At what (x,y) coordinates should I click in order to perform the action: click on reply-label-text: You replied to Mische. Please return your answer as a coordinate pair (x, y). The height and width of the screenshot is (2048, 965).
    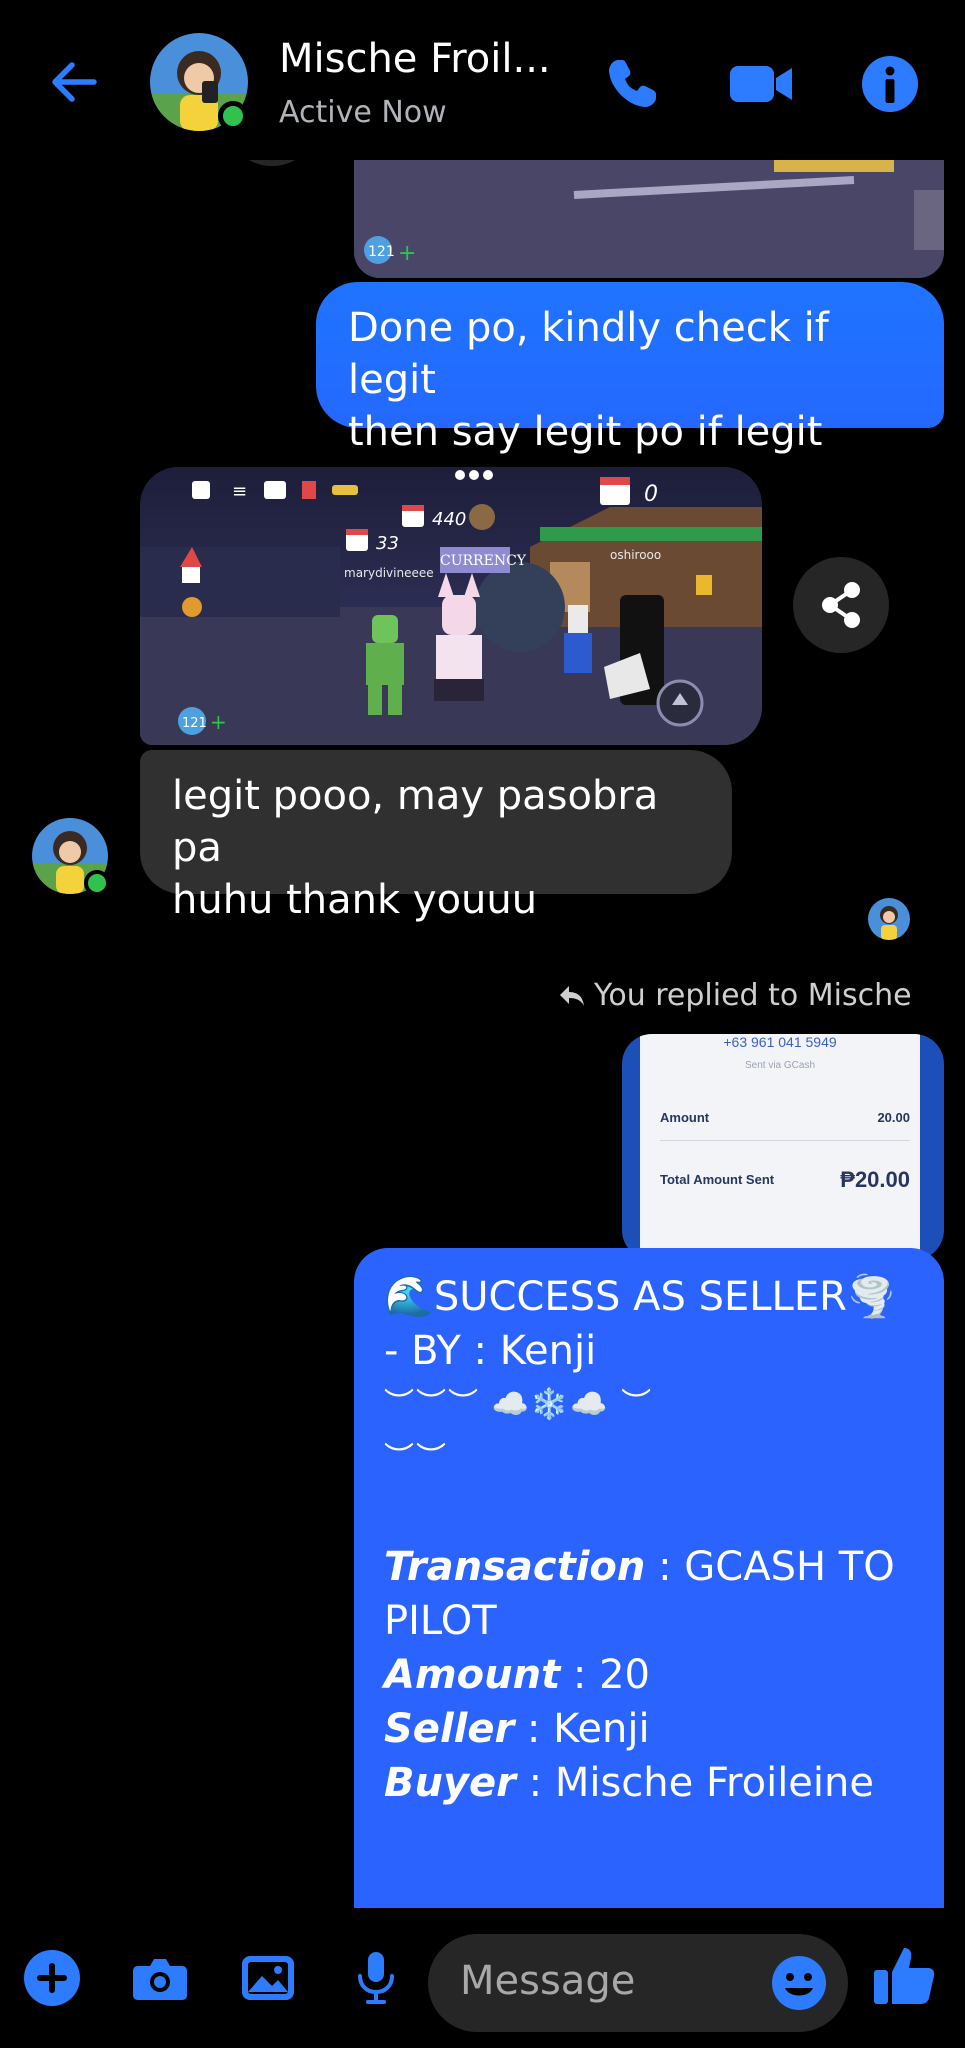
    Looking at the image, I should click on (753, 995).